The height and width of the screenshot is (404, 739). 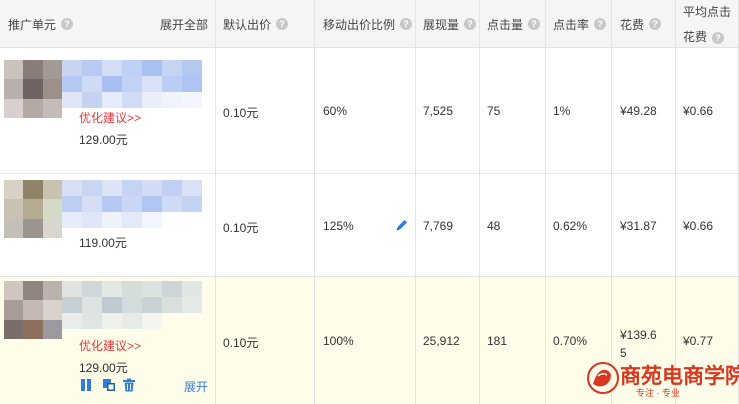 I want to click on col-mobile-ratio-header: 移动出价比例 ?, so click(x=368, y=24).